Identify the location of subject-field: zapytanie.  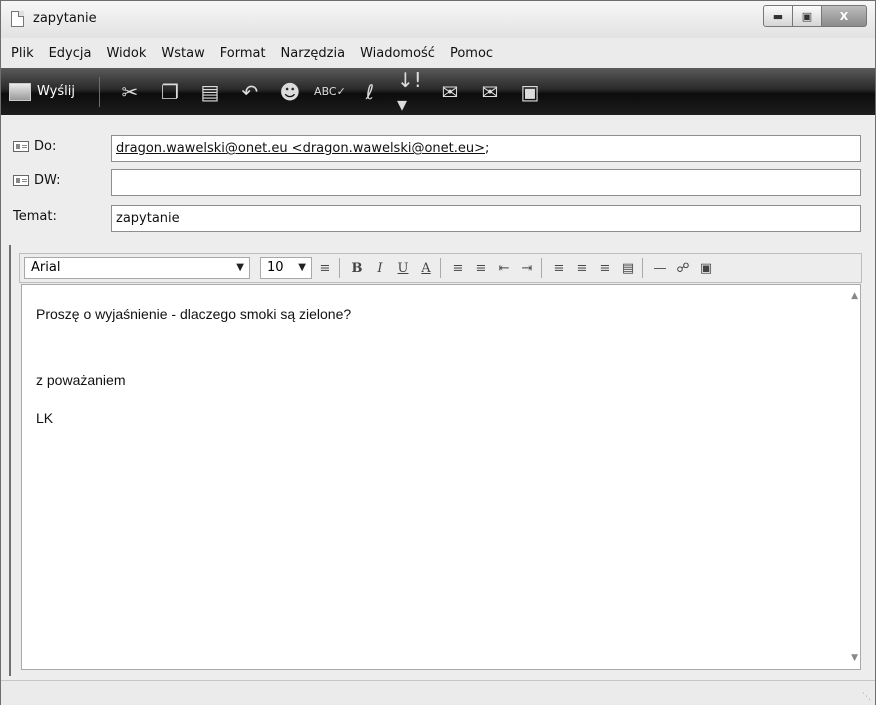
(486, 218).